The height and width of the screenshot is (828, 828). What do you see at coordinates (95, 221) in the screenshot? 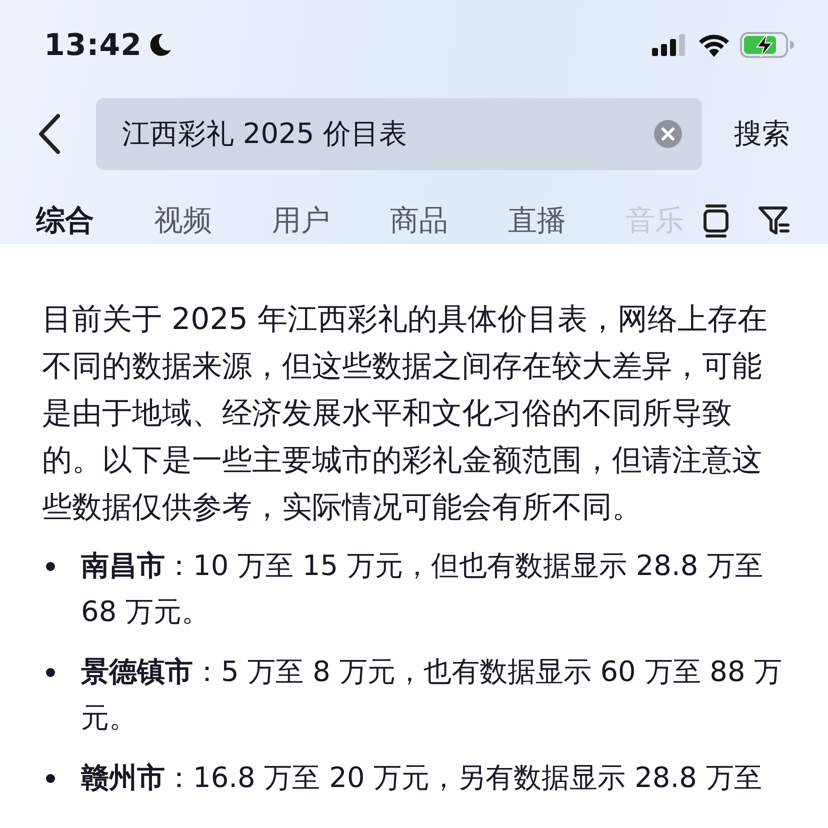
I see `tab: 综合` at bounding box center [95, 221].